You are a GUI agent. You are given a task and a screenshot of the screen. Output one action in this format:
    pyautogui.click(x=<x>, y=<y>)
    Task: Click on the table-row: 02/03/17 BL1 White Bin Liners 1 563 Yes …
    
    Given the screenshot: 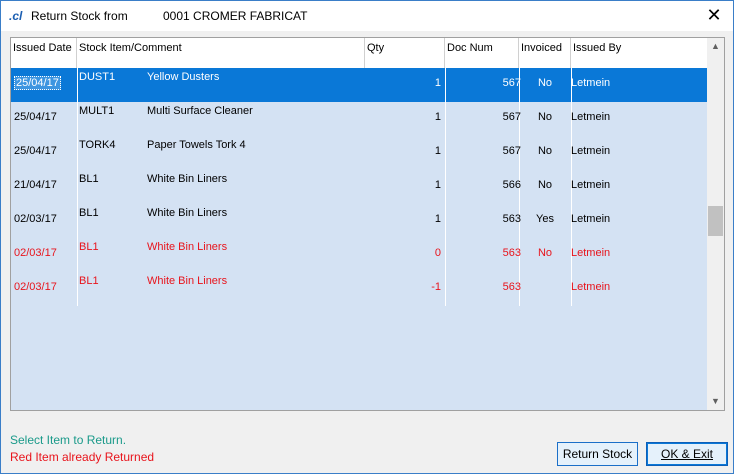 What is the action you would take?
    pyautogui.click(x=359, y=221)
    